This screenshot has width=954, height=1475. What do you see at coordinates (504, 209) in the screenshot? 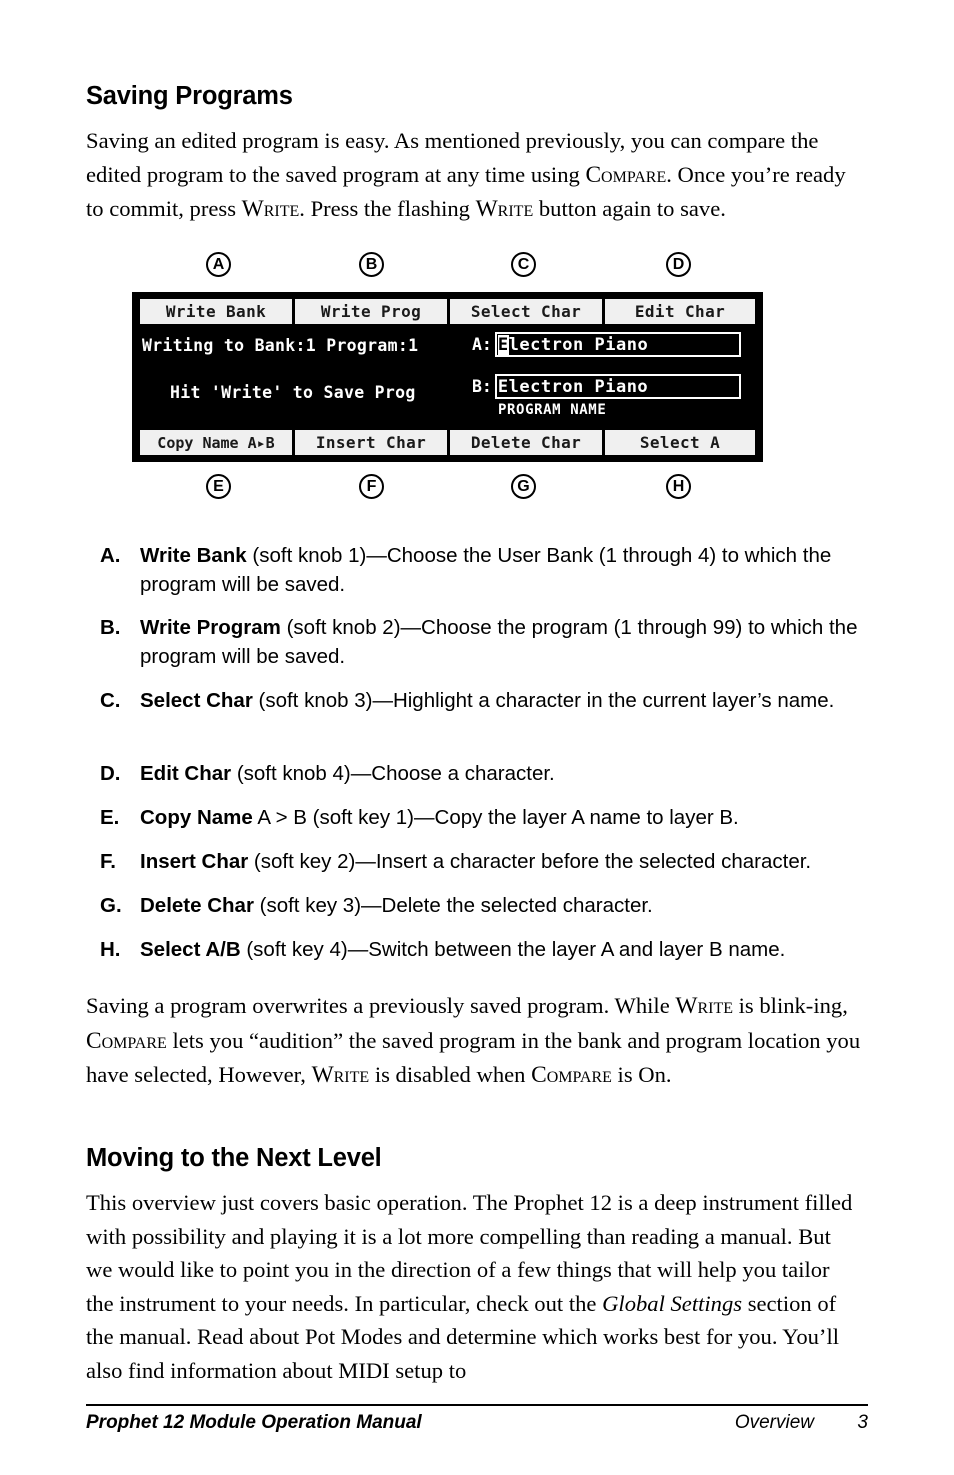
I see `write-smallcaps-2: Write` at bounding box center [504, 209].